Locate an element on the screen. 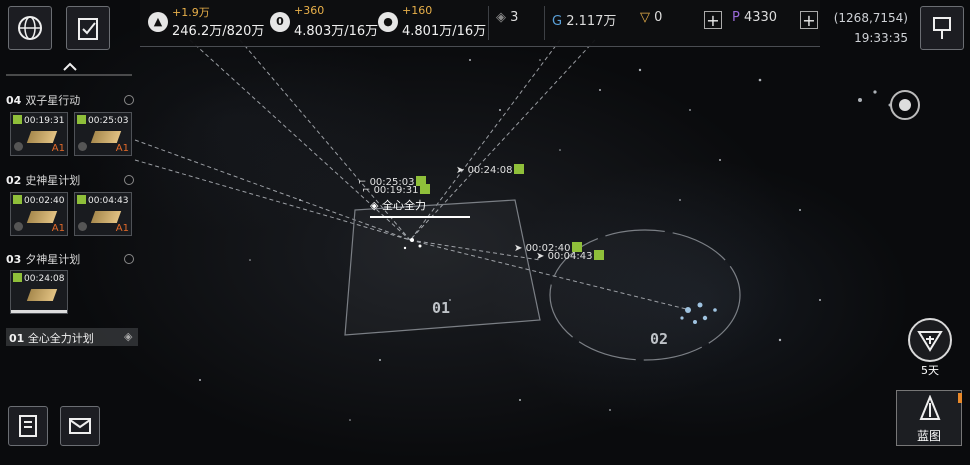  timer-text: 00:19:31 is located at coordinates (44, 121).